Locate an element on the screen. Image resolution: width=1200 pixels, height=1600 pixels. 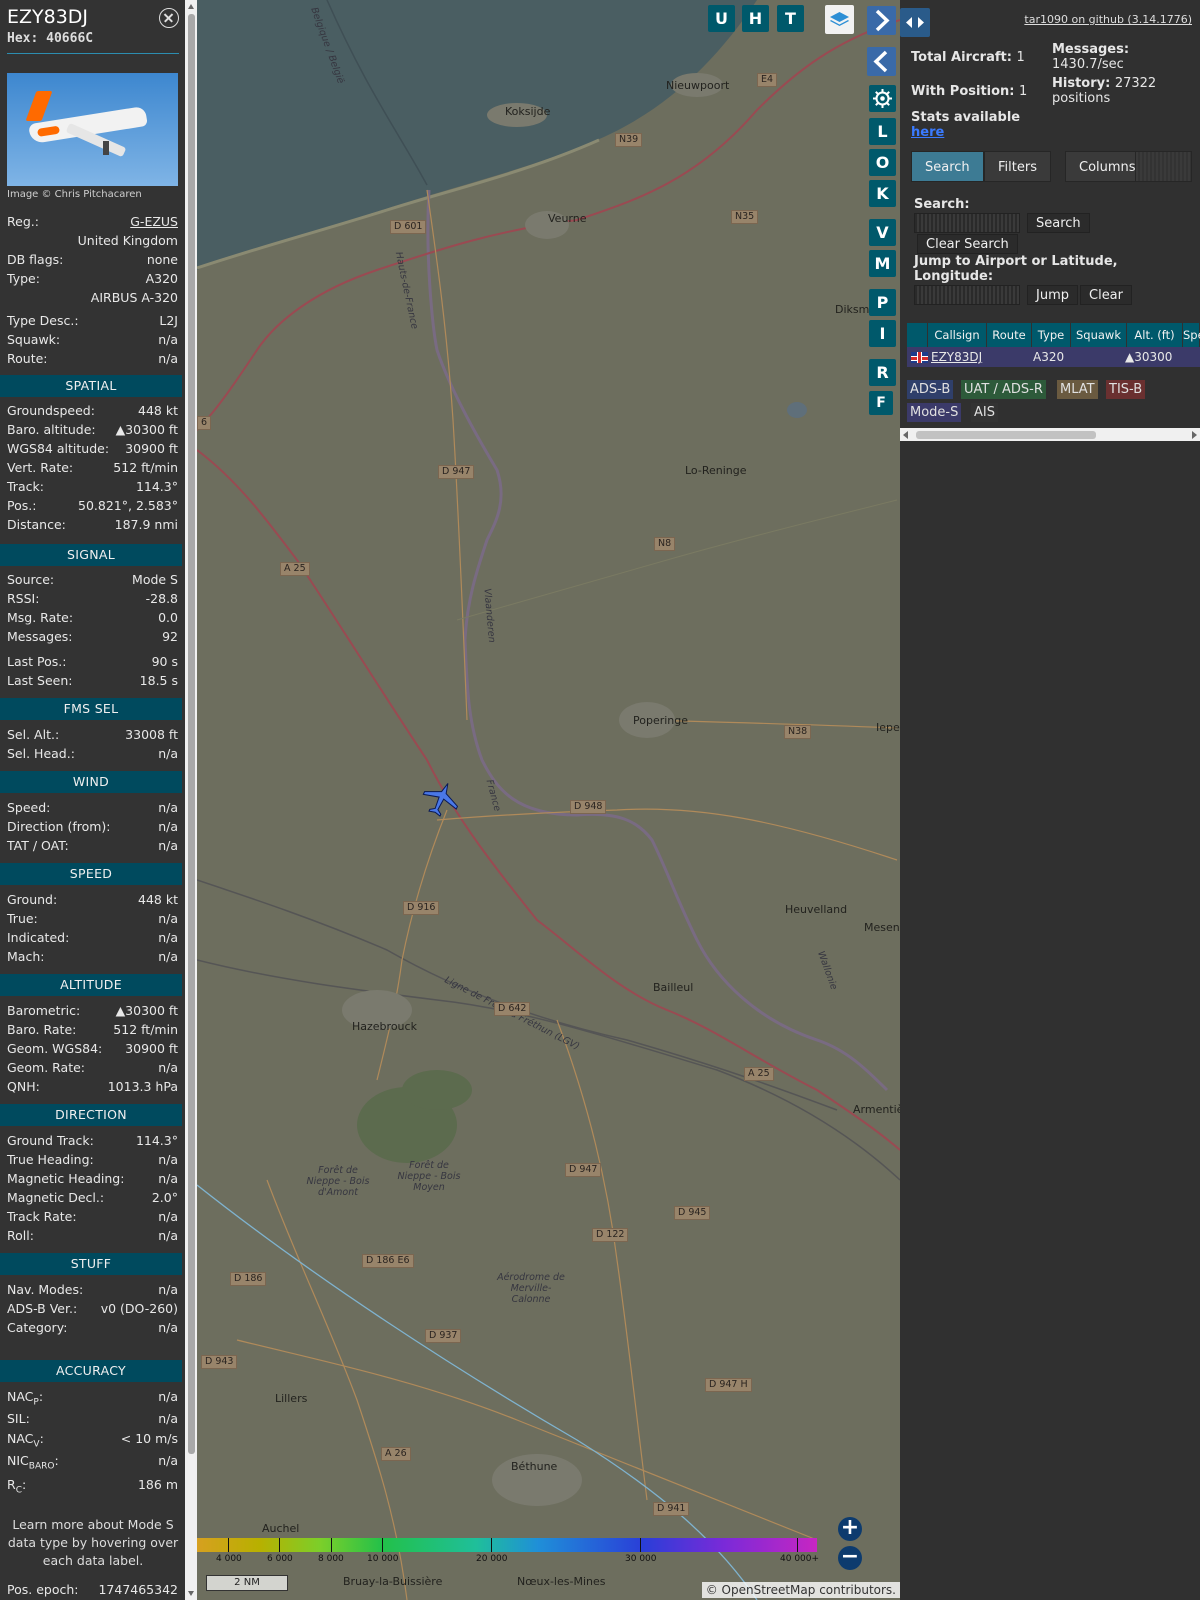
detail-row: Track Rate: n/a is located at coordinates (92, 1217).